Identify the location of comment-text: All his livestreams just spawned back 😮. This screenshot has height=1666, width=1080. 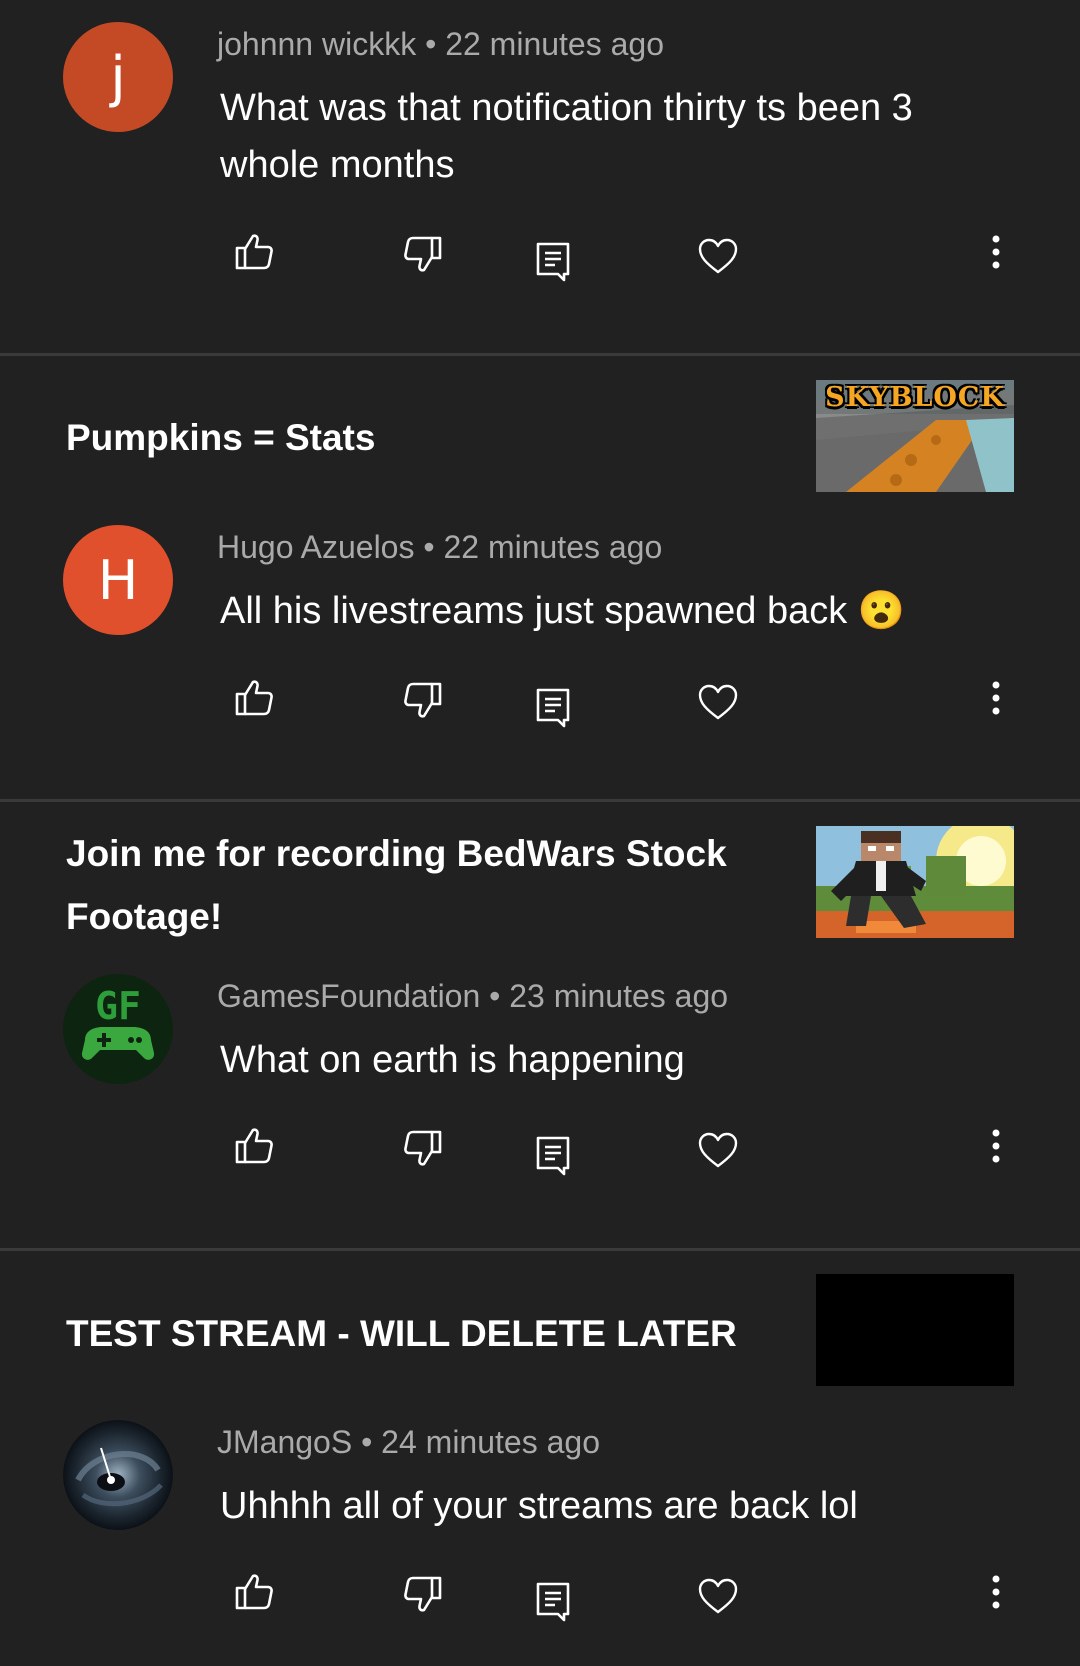
(563, 611).